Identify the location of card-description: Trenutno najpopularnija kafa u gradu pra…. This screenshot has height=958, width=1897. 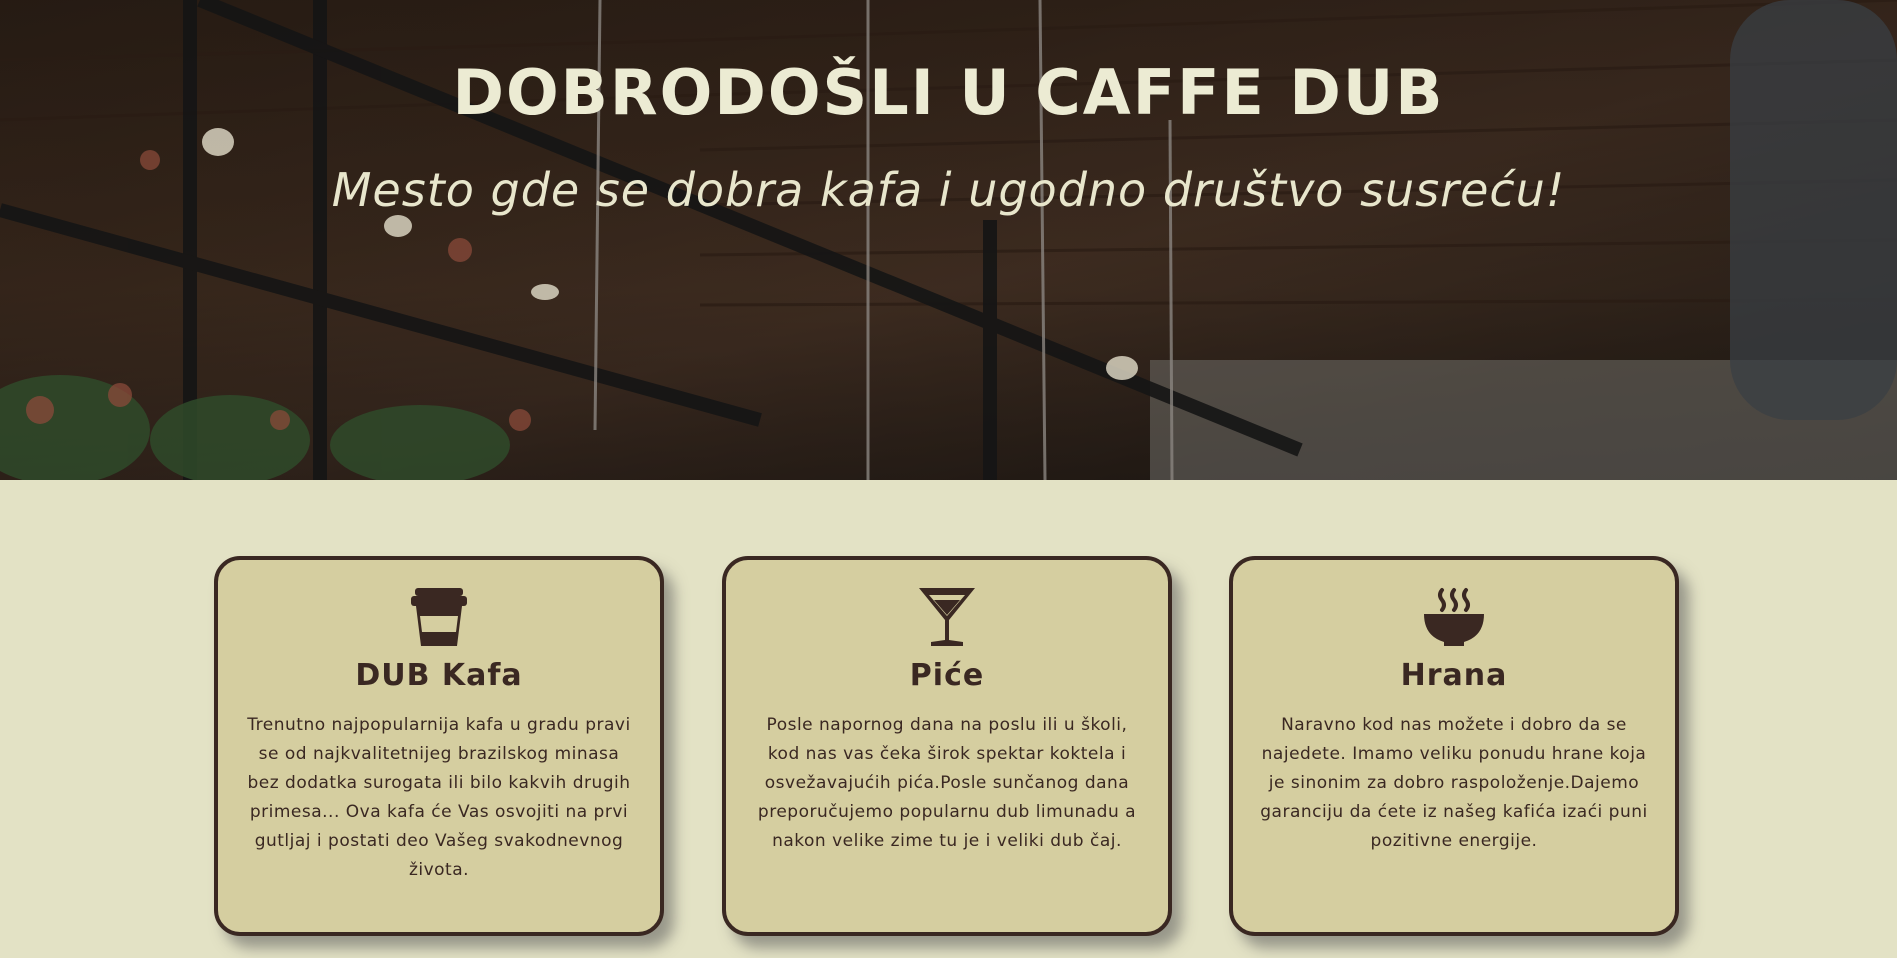
(439, 797).